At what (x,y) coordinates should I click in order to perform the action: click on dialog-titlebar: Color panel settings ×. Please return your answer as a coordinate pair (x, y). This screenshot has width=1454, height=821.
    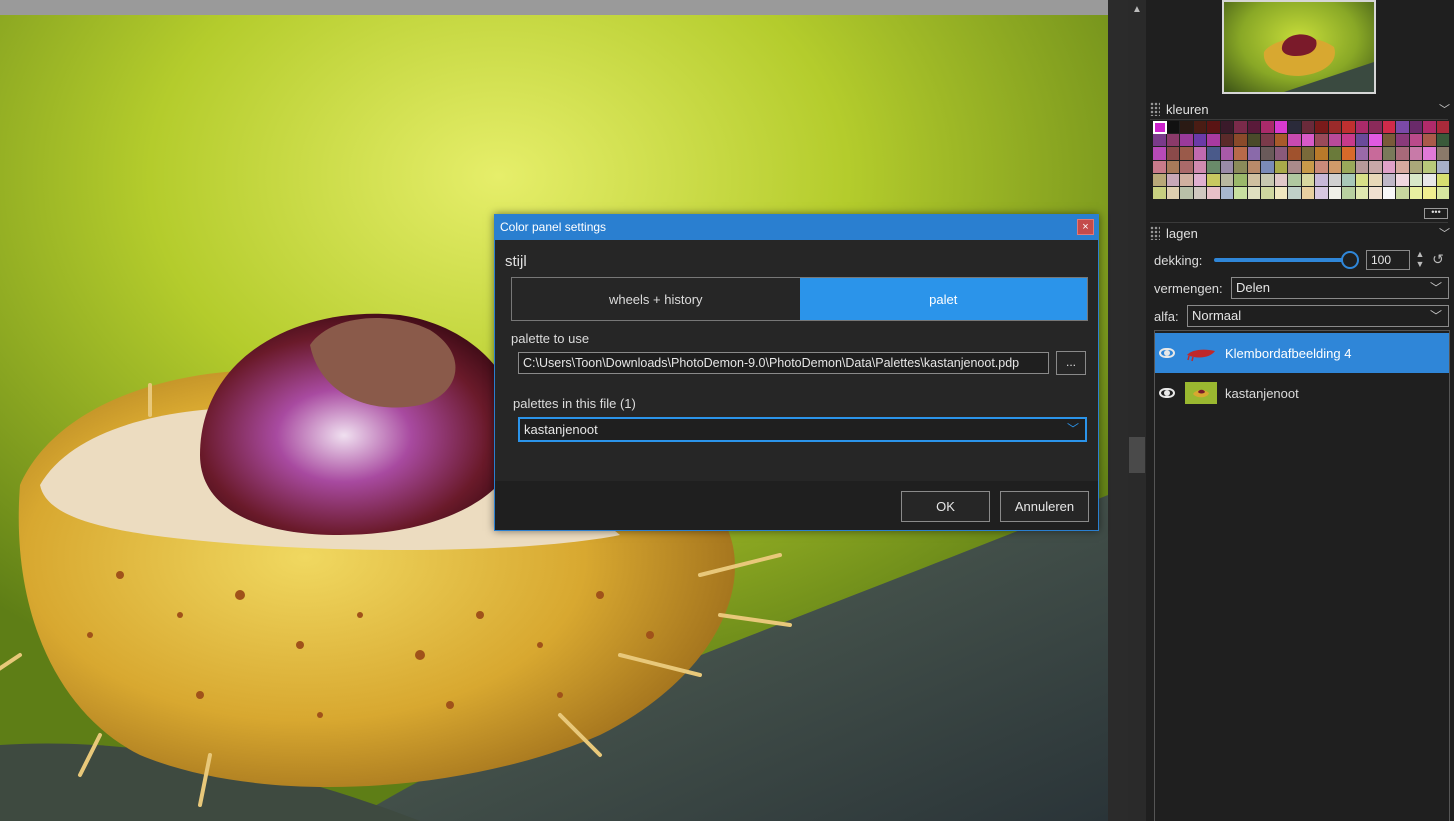
    Looking at the image, I should click on (796, 227).